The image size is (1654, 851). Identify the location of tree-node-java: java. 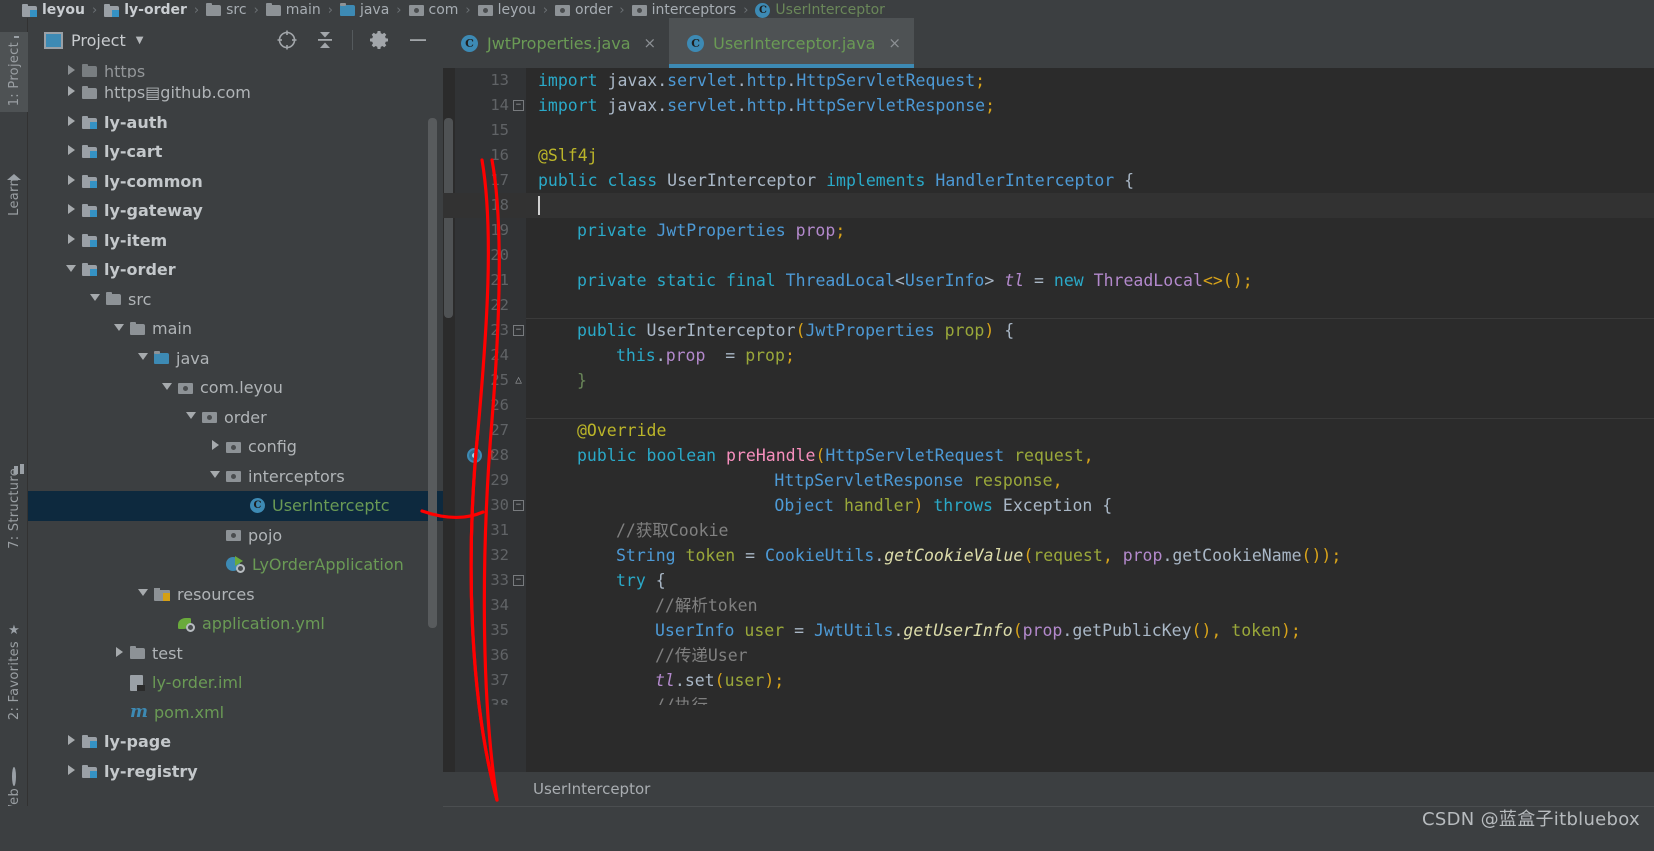
(235, 359).